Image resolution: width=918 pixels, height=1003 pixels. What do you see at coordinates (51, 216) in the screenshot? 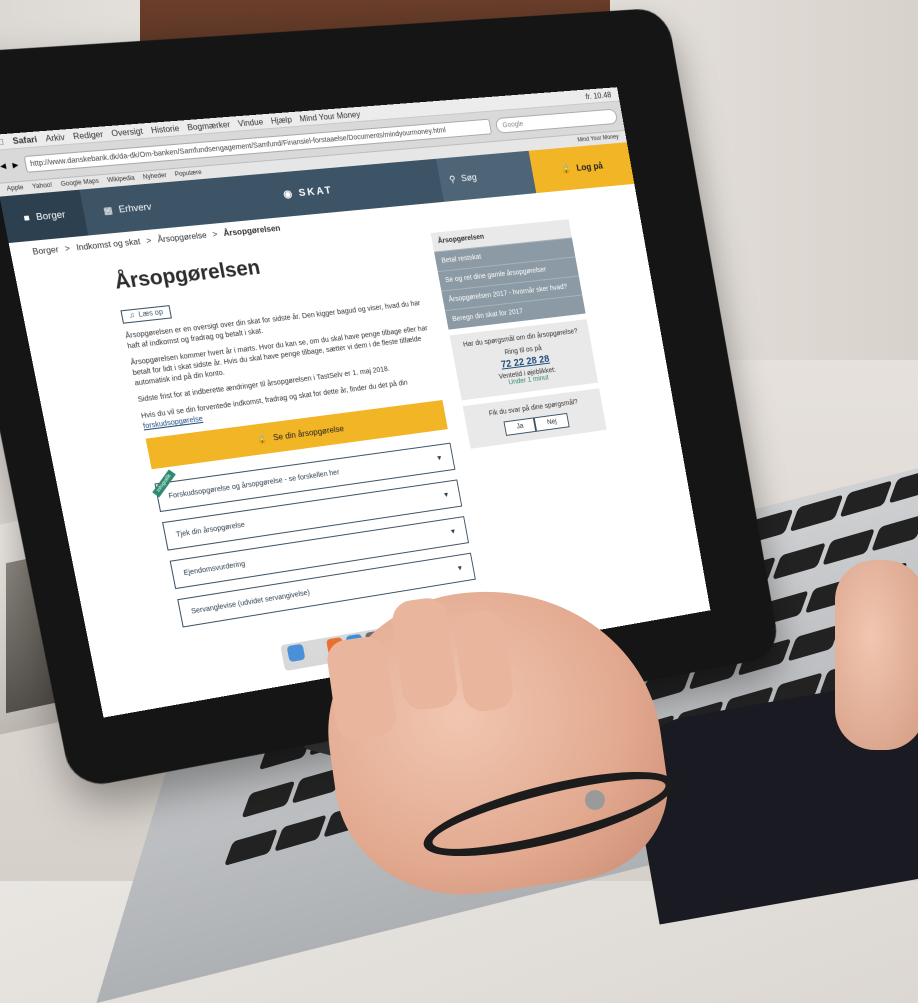
I see `tab-borger-label: Borger` at bounding box center [51, 216].